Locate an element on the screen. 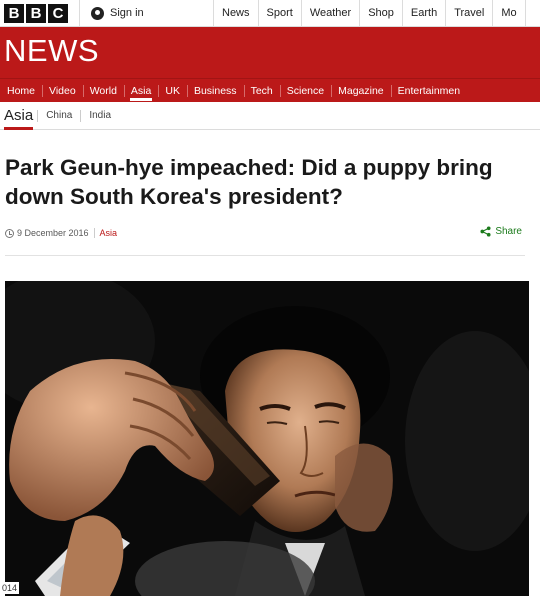  sign-in-link: Sign in is located at coordinates (147, 13).